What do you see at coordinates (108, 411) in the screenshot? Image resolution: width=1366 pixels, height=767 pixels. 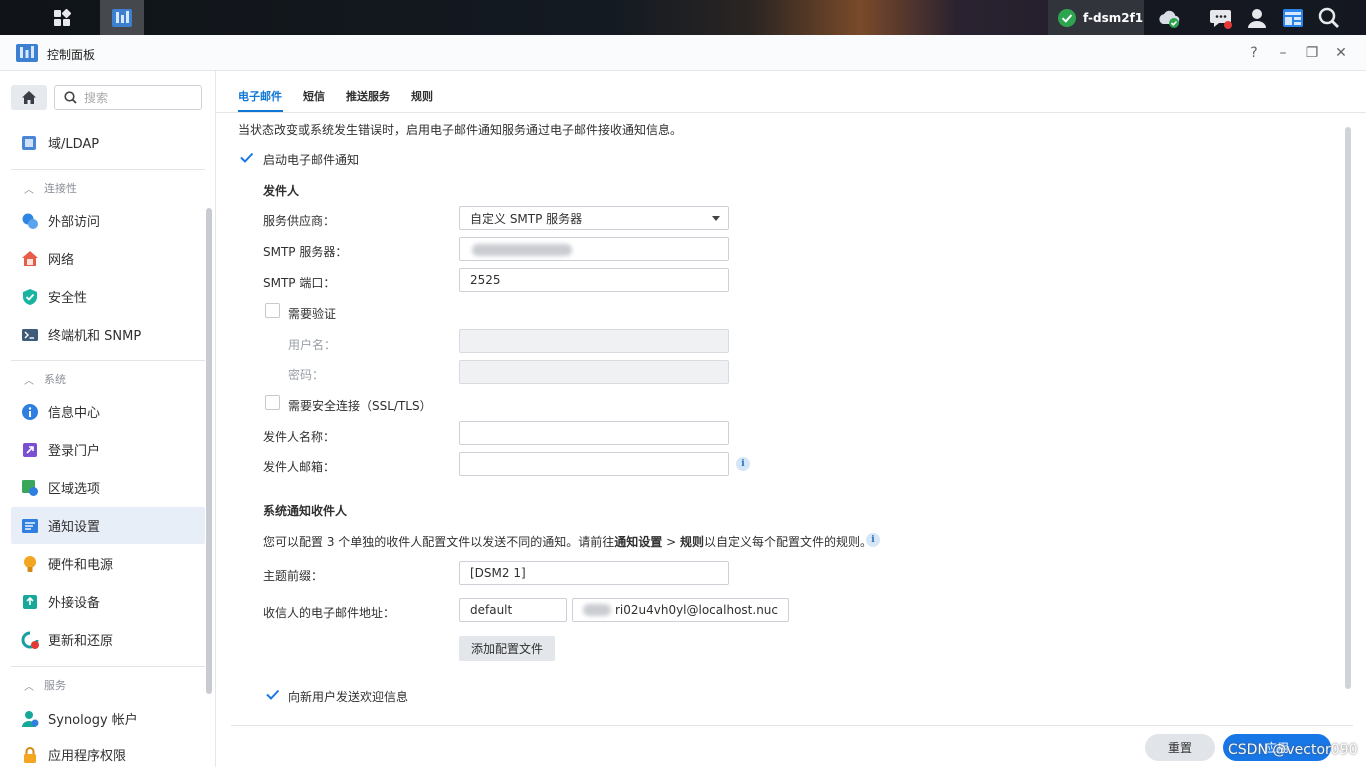 I see `sidebar-item-info-center: 信息中心` at bounding box center [108, 411].